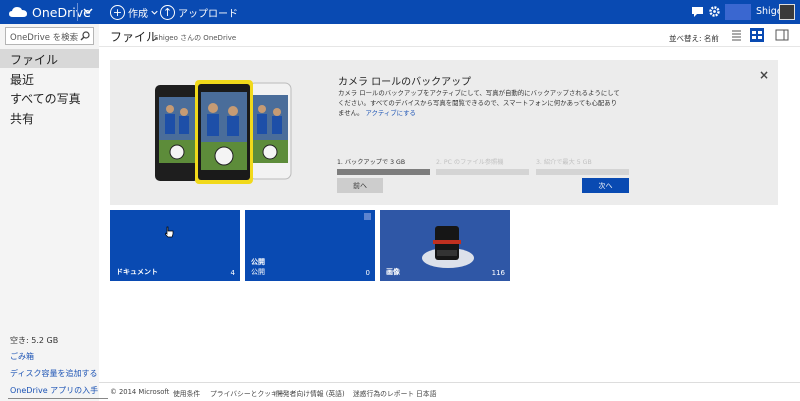 The width and height of the screenshot is (800, 401). Describe the element at coordinates (186, 393) in the screenshot. I see `footer-link-terms: 使用条件` at that location.